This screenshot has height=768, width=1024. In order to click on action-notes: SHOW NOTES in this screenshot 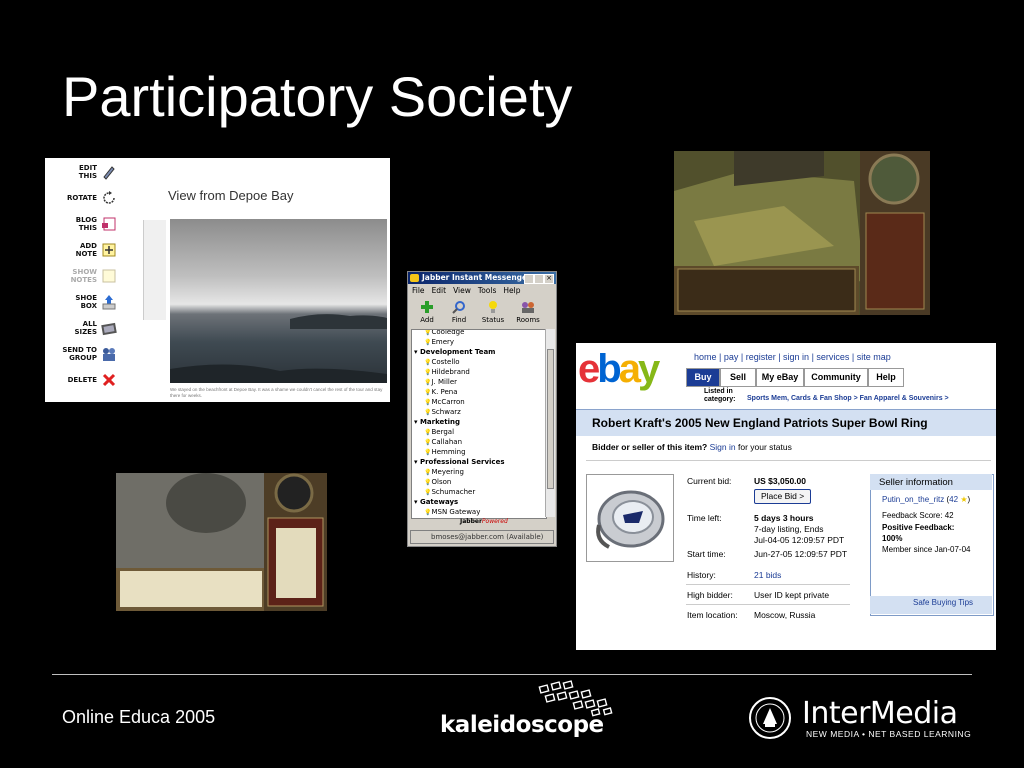, I will do `click(81, 276)`.